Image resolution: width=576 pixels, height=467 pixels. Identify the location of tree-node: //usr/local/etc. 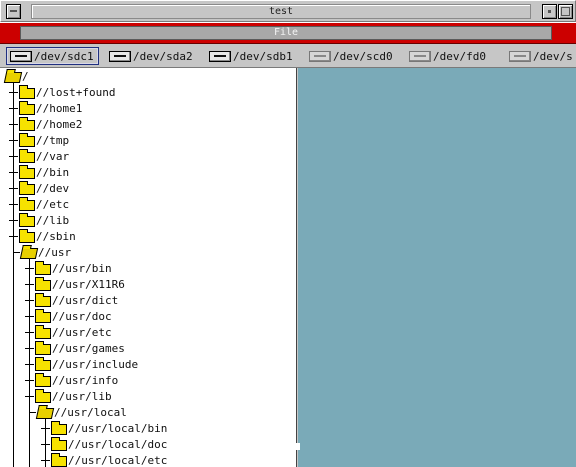
(104, 459).